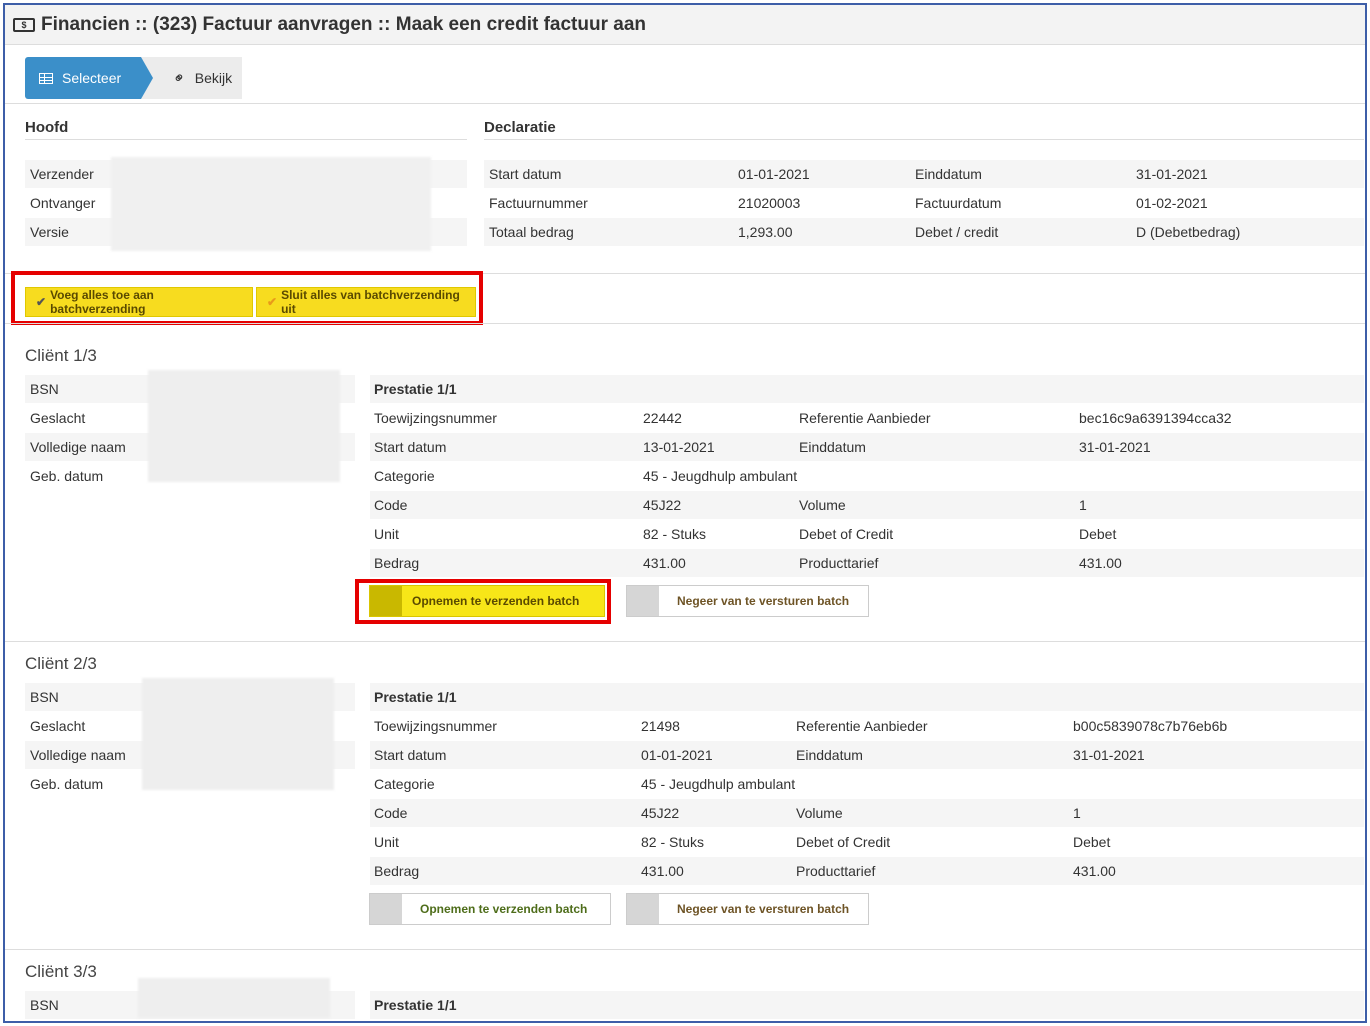  I want to click on bedrag-value: 431.00, so click(662, 871).